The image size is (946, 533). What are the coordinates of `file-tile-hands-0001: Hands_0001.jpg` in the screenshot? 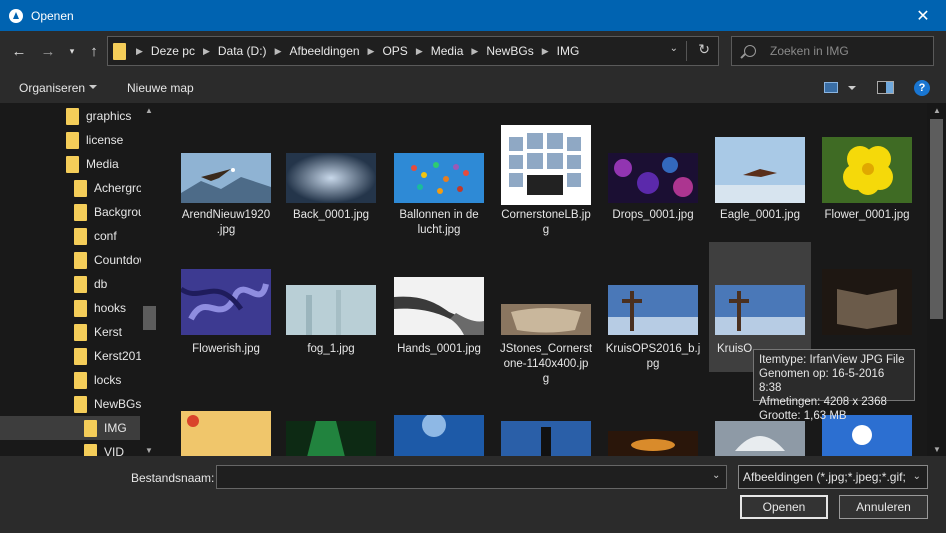 It's located at (439, 307).